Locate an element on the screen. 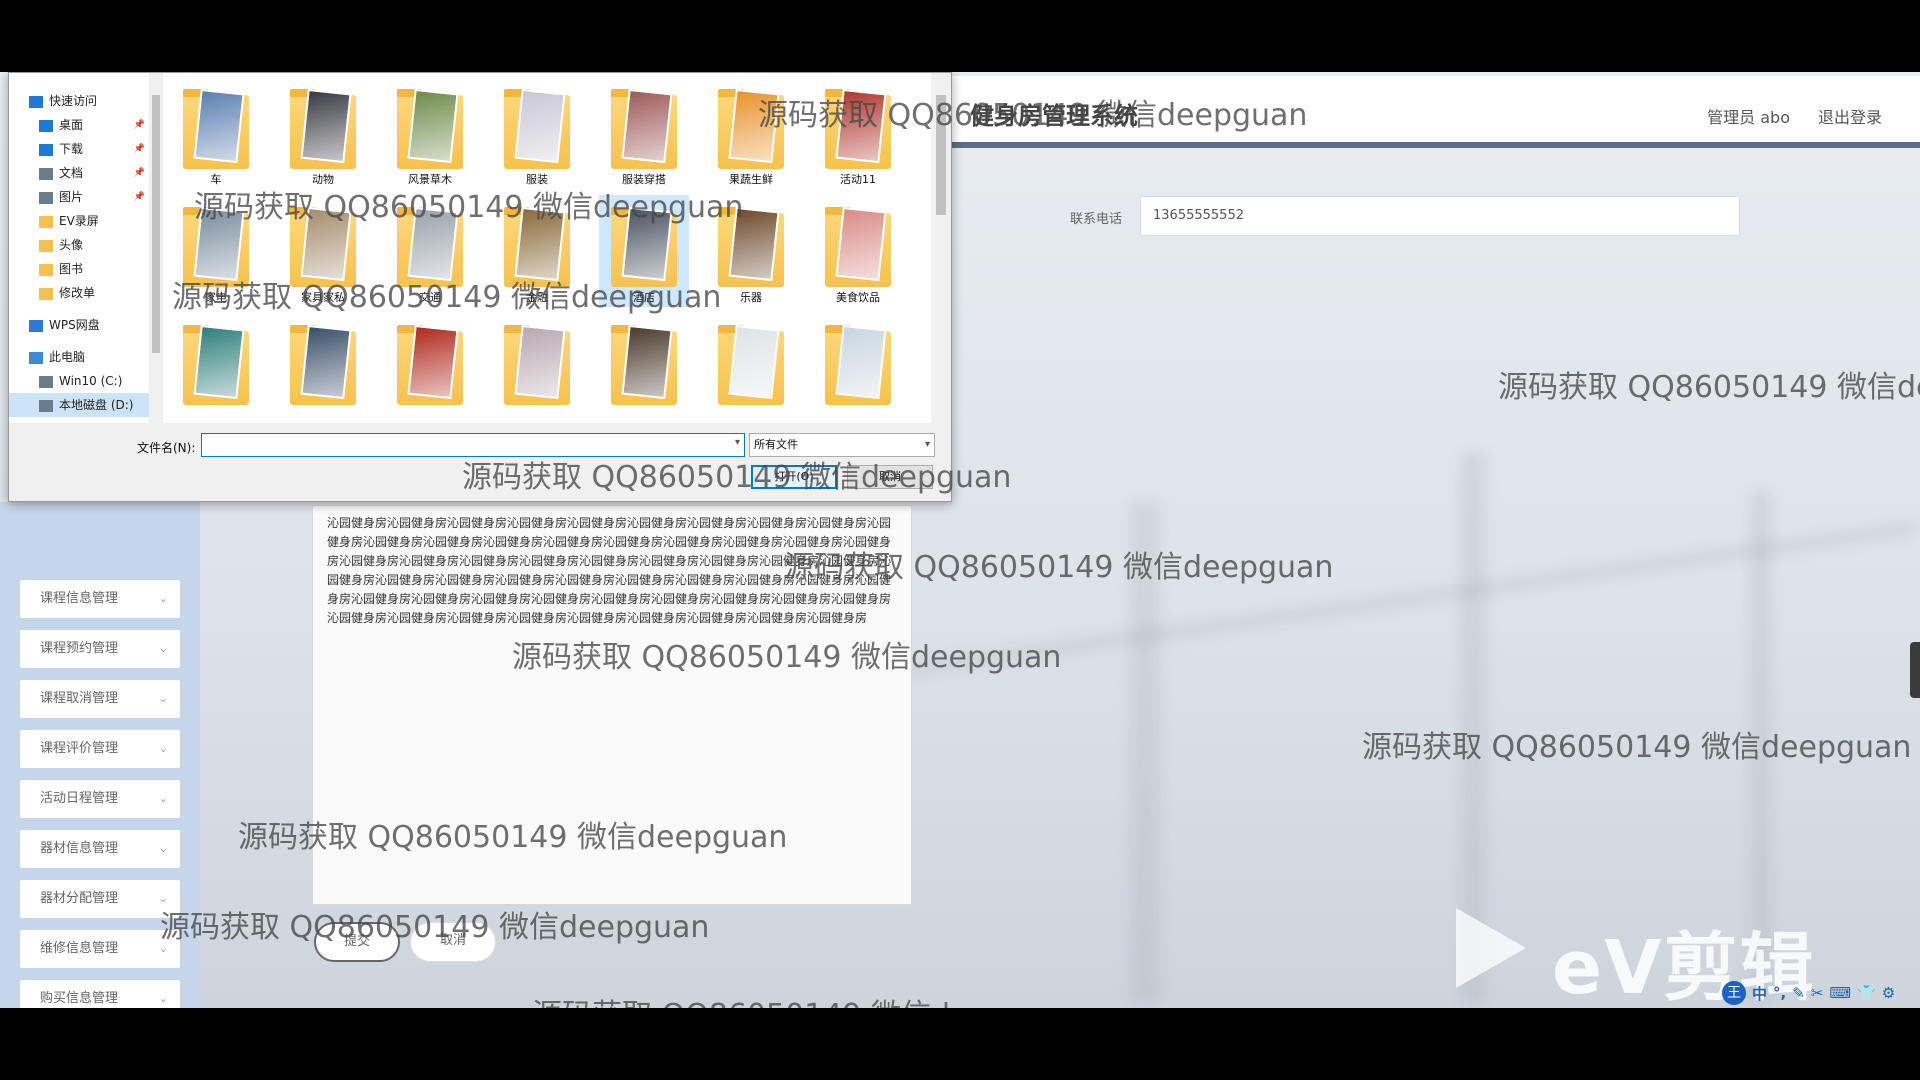  filetype-select: 所有文件 ▾ is located at coordinates (842, 445).